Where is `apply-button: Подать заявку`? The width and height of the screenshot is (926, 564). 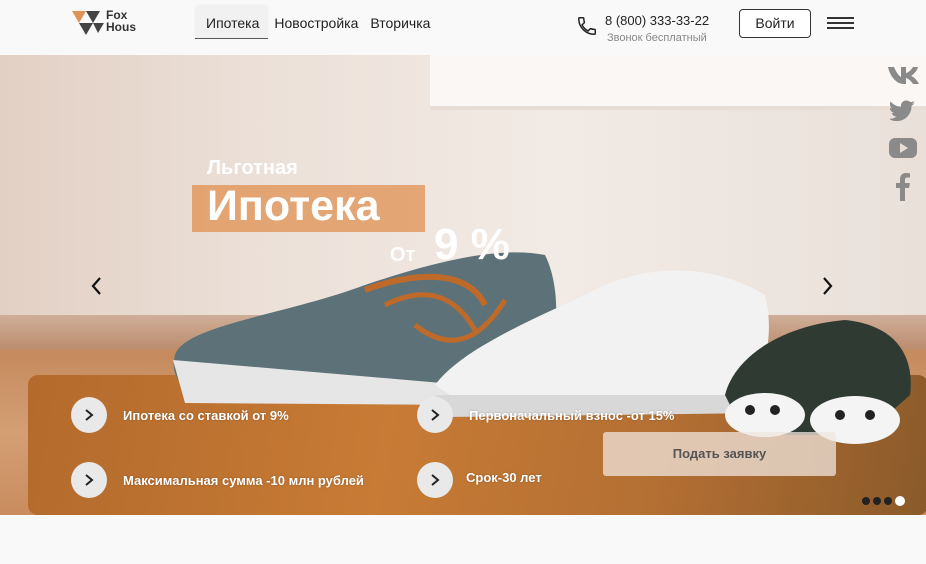 apply-button: Подать заявку is located at coordinates (719, 454).